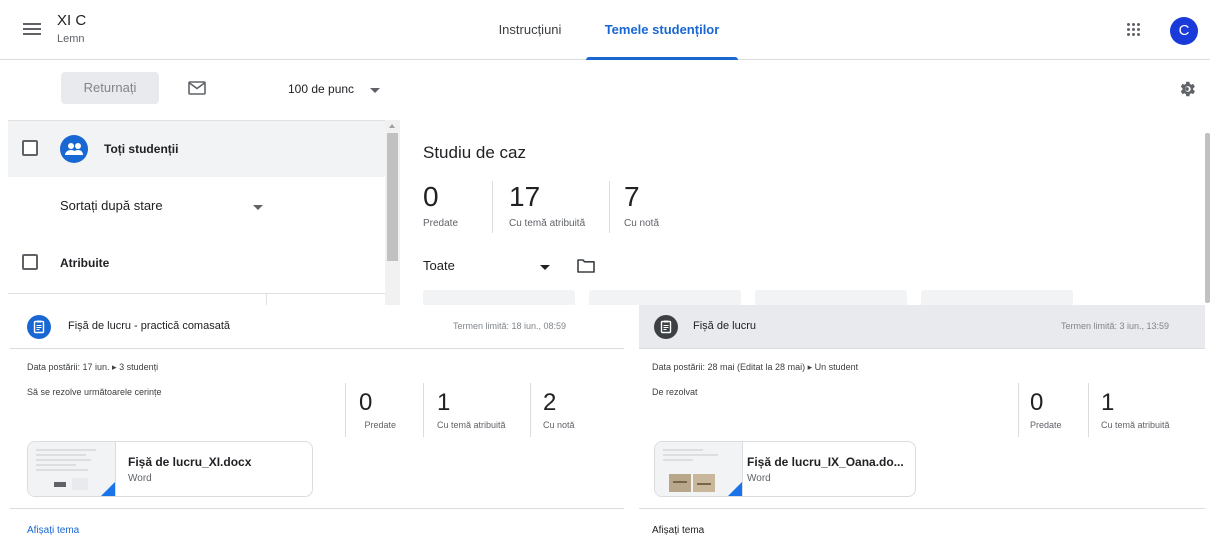 Image resolution: width=1210 pixels, height=544 pixels. Describe the element at coordinates (530, 30) in the screenshot. I see `tab-instructions: Instrucțiuni` at that location.